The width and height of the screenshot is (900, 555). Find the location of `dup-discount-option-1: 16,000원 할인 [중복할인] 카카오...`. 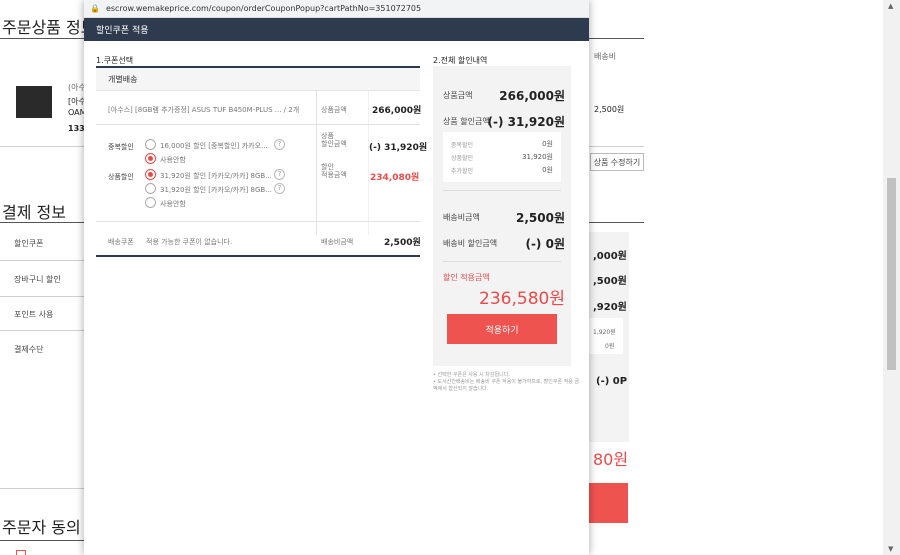

dup-discount-option-1: 16,000원 할인 [중복할인] 카카오... is located at coordinates (214, 146).